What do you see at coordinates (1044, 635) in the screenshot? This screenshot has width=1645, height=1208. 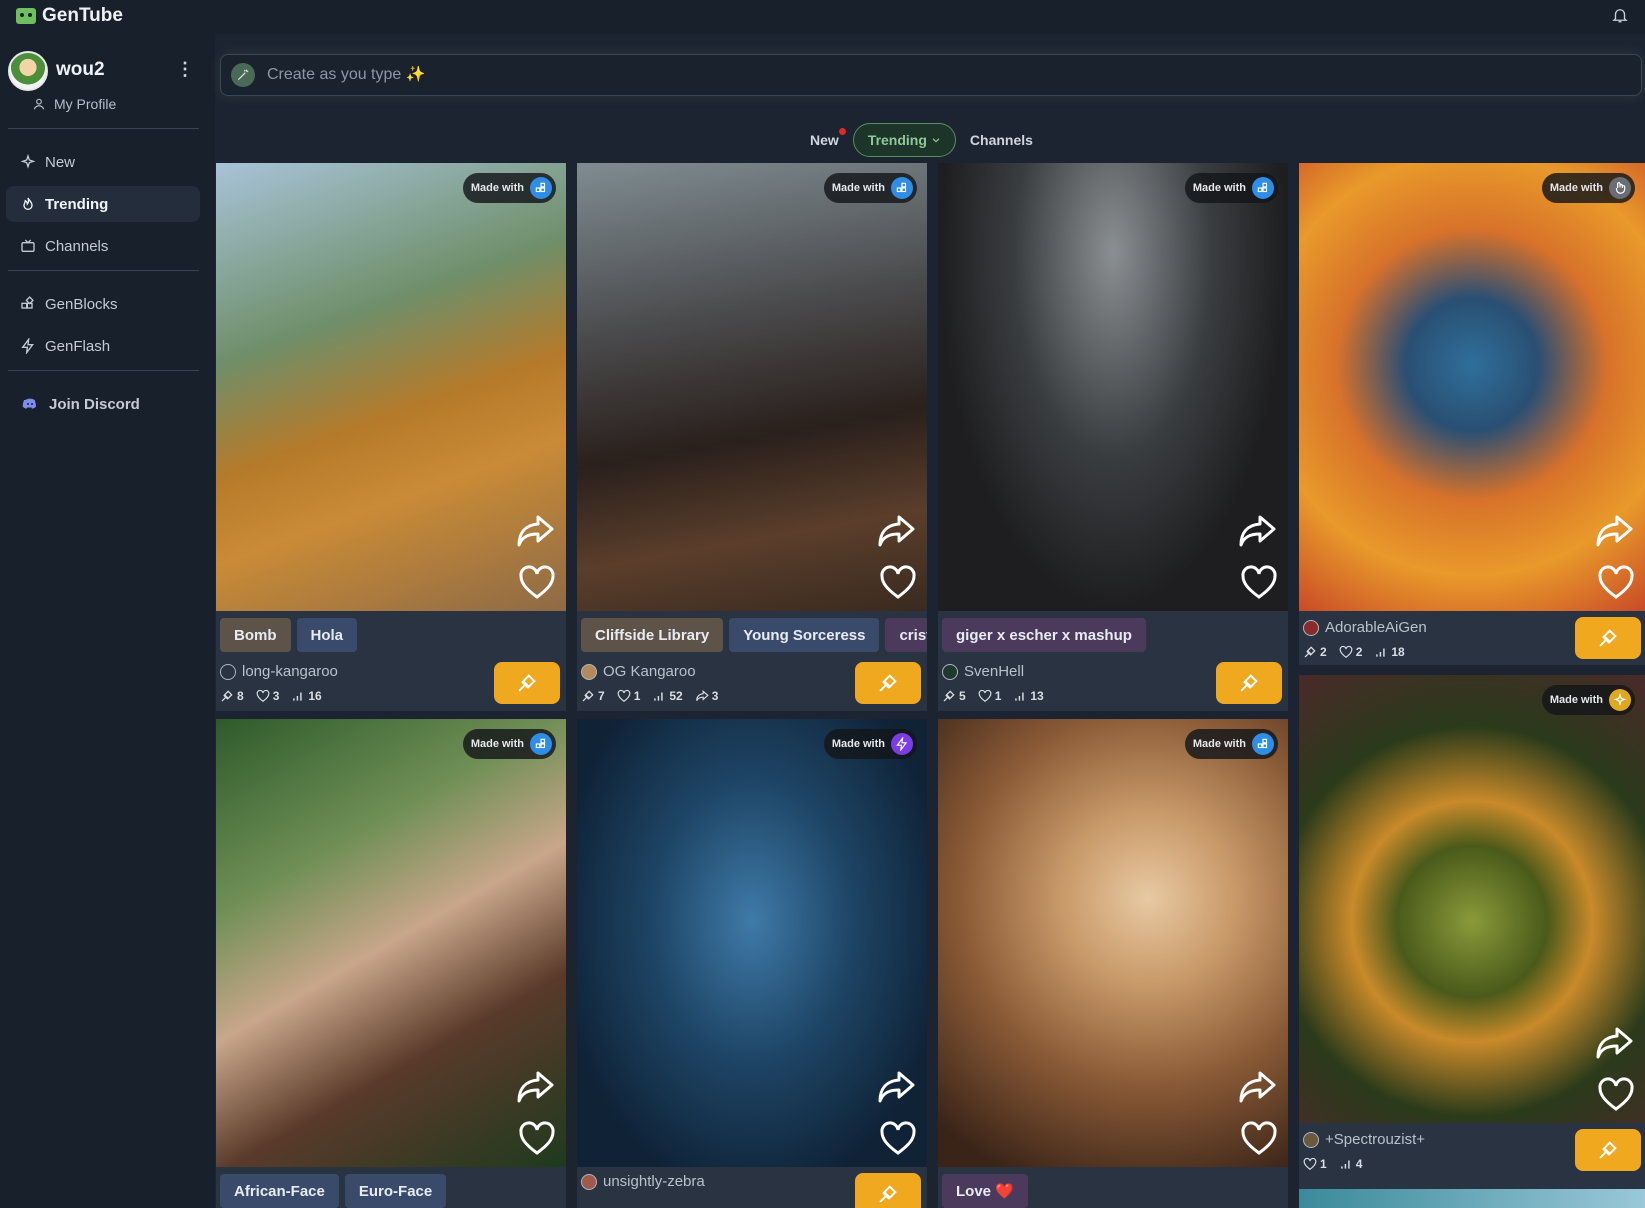 I see `tag-chip: giger x escher x mashup` at bounding box center [1044, 635].